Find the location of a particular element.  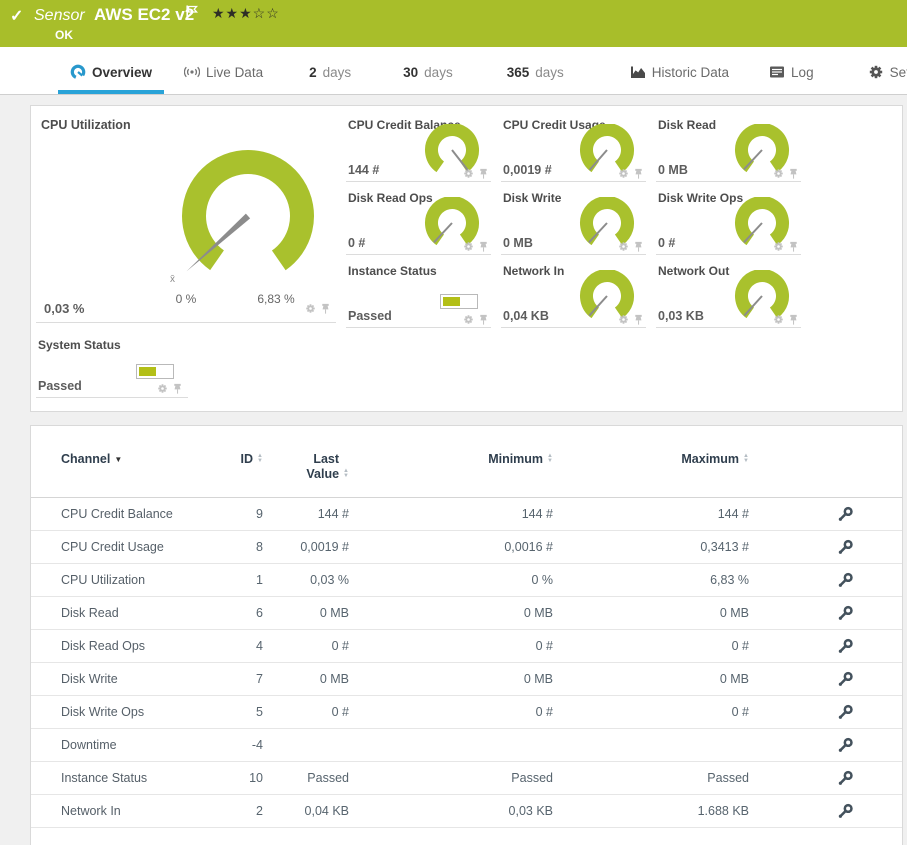

channel-value: 0,03 % is located at coordinates (64, 308).